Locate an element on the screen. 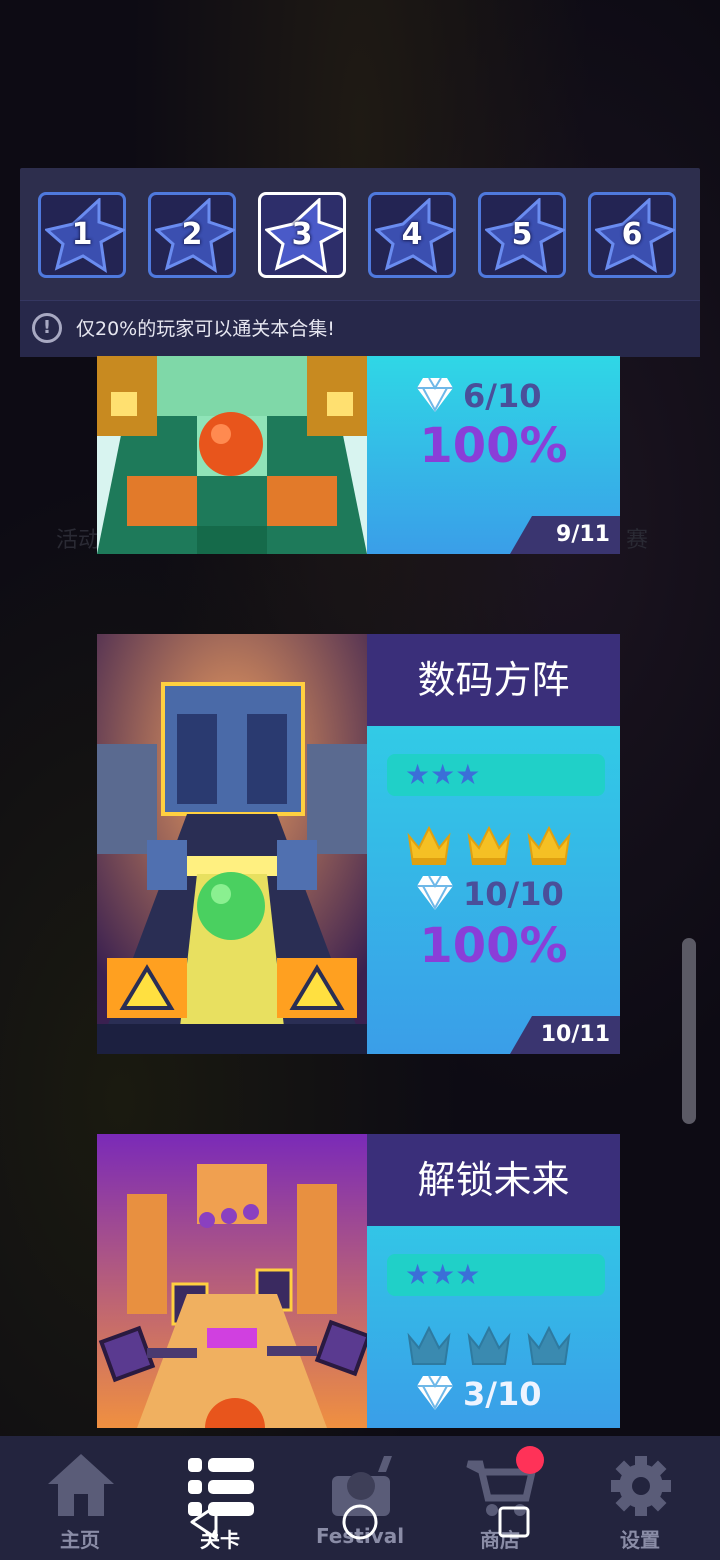 This screenshot has width=720, height=1560. level-number: 4 is located at coordinates (412, 234).